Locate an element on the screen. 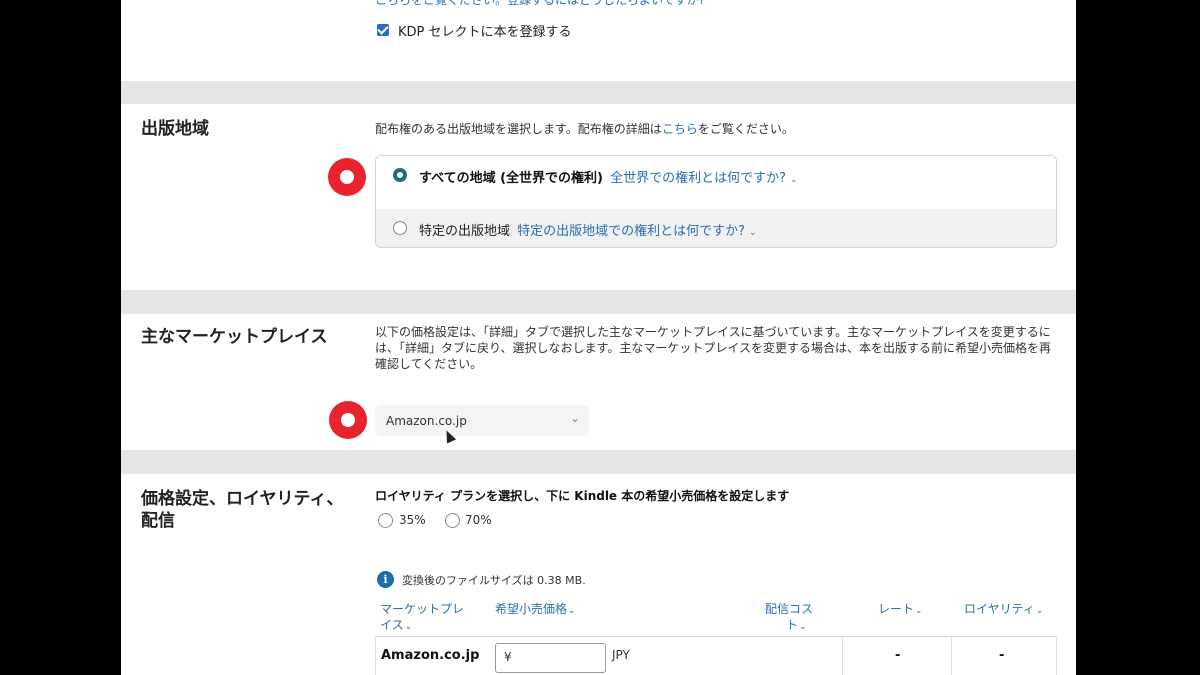 This screenshot has height=675, width=1200. marketplace-title: 主なマーケットプレイス is located at coordinates (234, 337).